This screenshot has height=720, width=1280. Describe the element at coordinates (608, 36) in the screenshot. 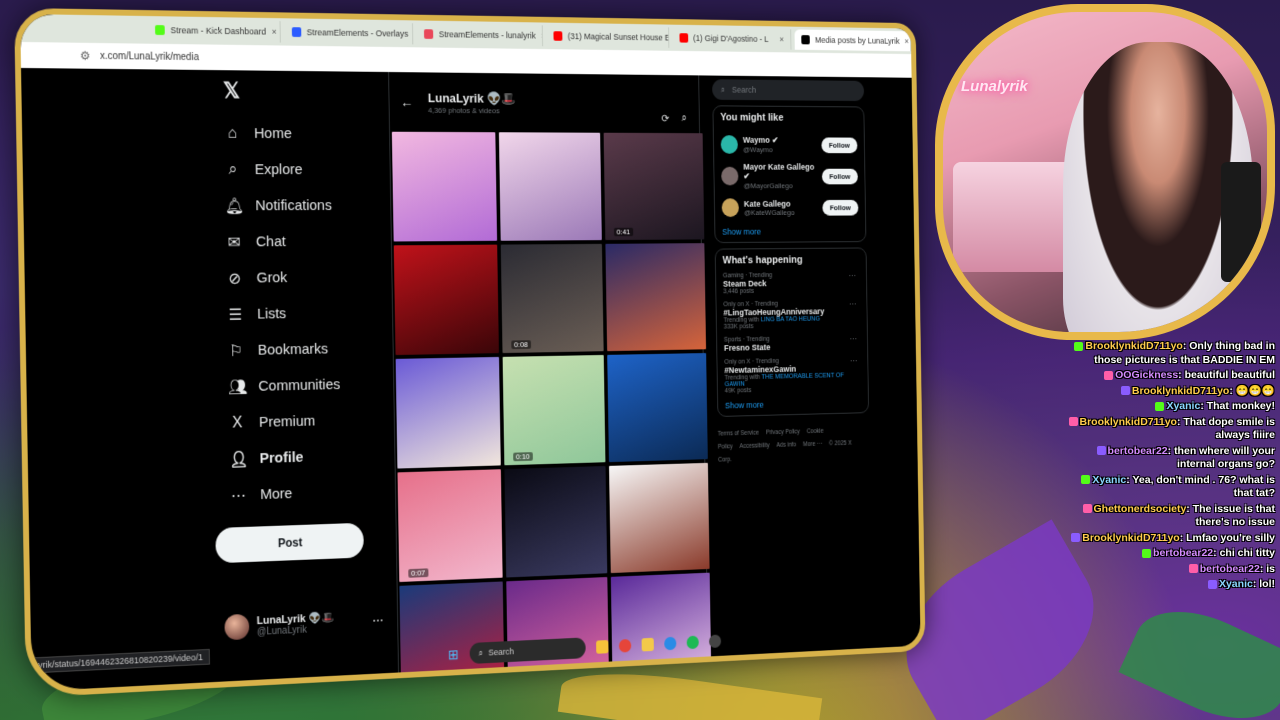

I see `browser-tab: (31) Magical Sunset House B×` at that location.